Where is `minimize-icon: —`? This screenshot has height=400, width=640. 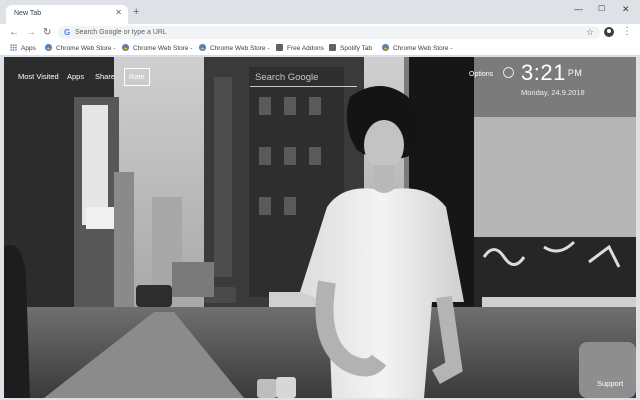
minimize-icon: — is located at coordinates (578, 9).